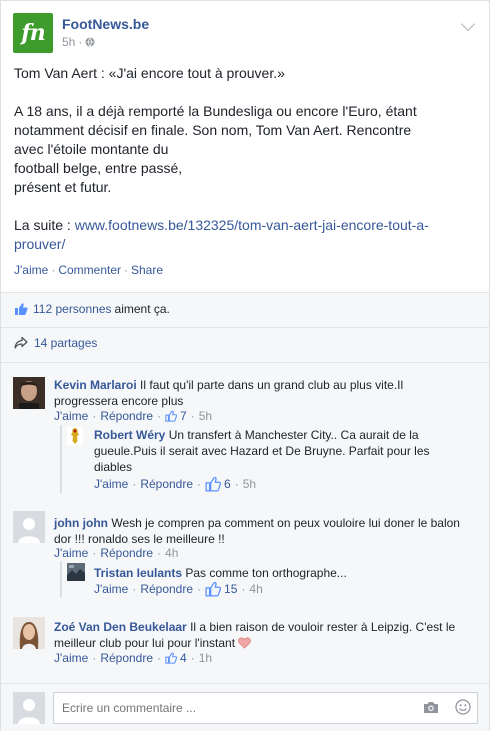 This screenshot has height=731, width=490. Describe the element at coordinates (72, 309) in the screenshot. I see `likes-count-link: 112 personnes` at that location.